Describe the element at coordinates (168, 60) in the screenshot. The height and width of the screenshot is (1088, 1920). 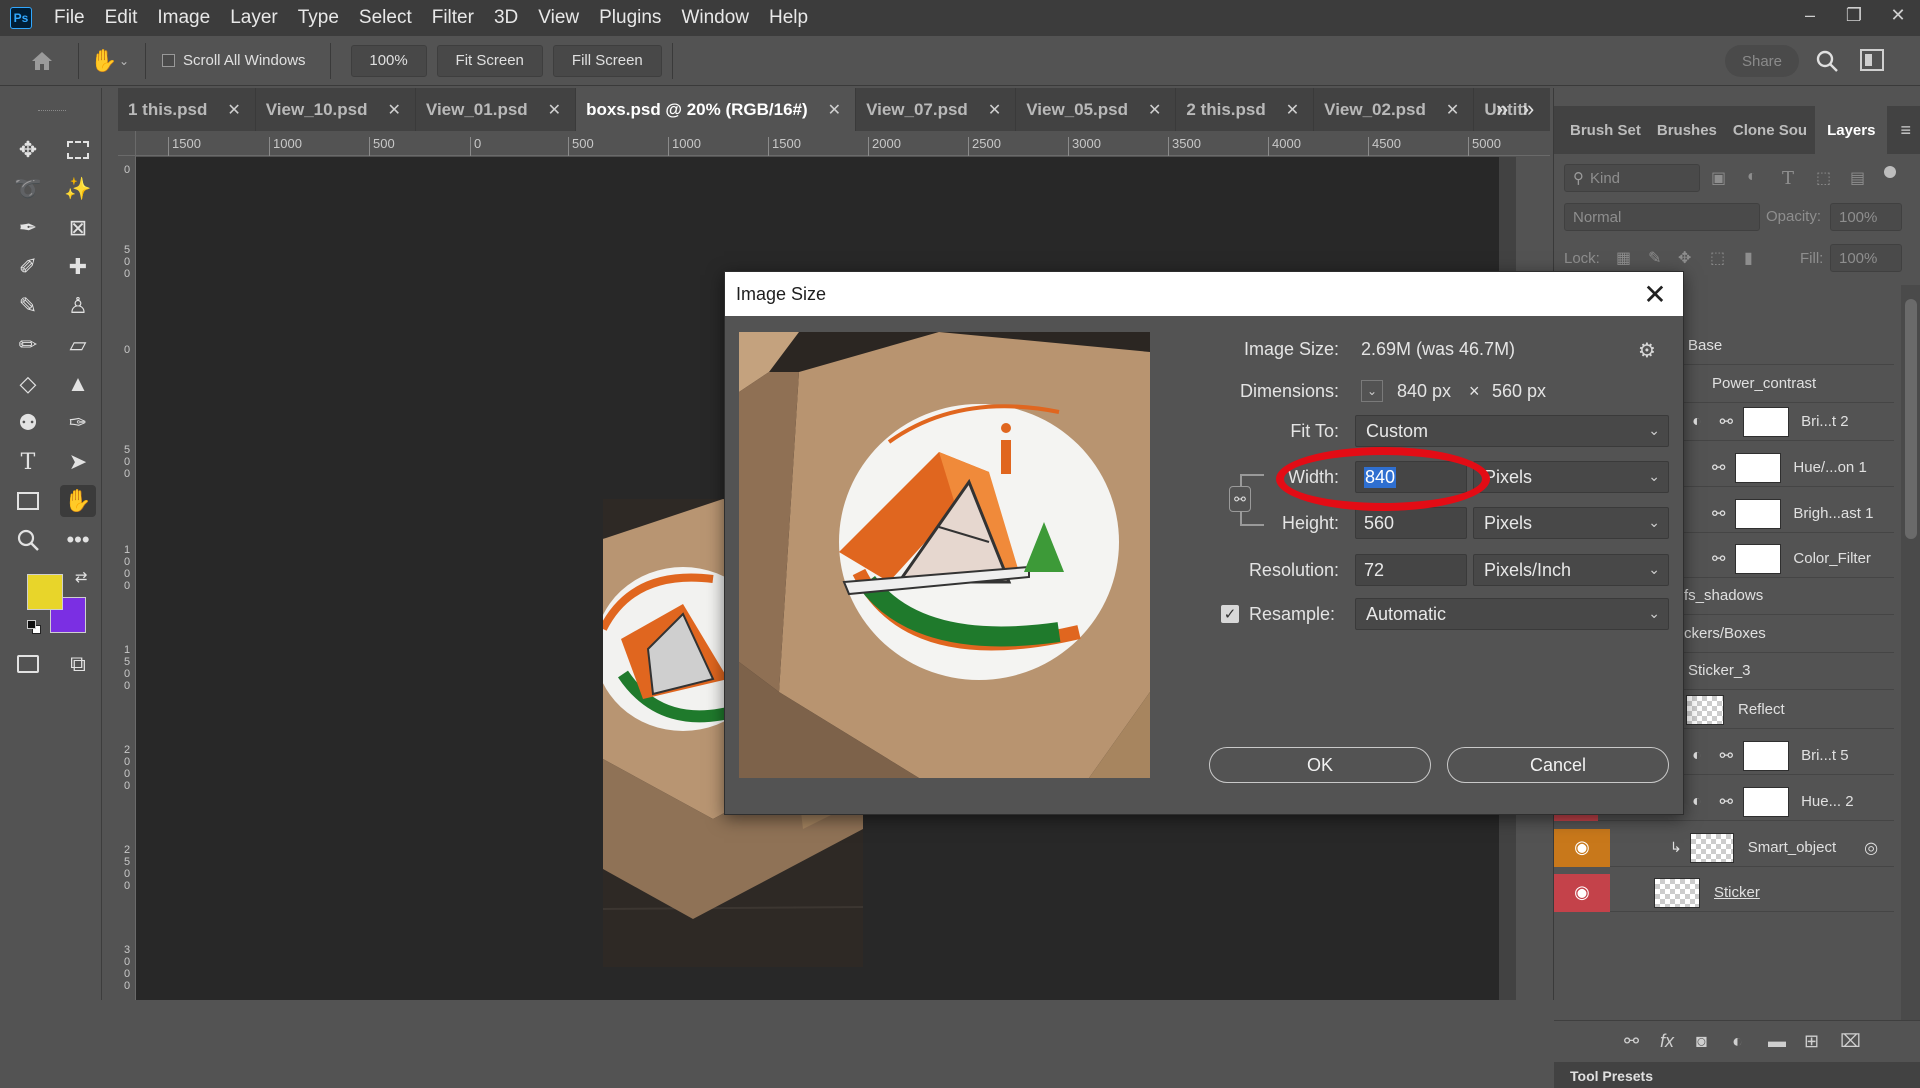
I see `scroll-all-windows-checkbox` at that location.